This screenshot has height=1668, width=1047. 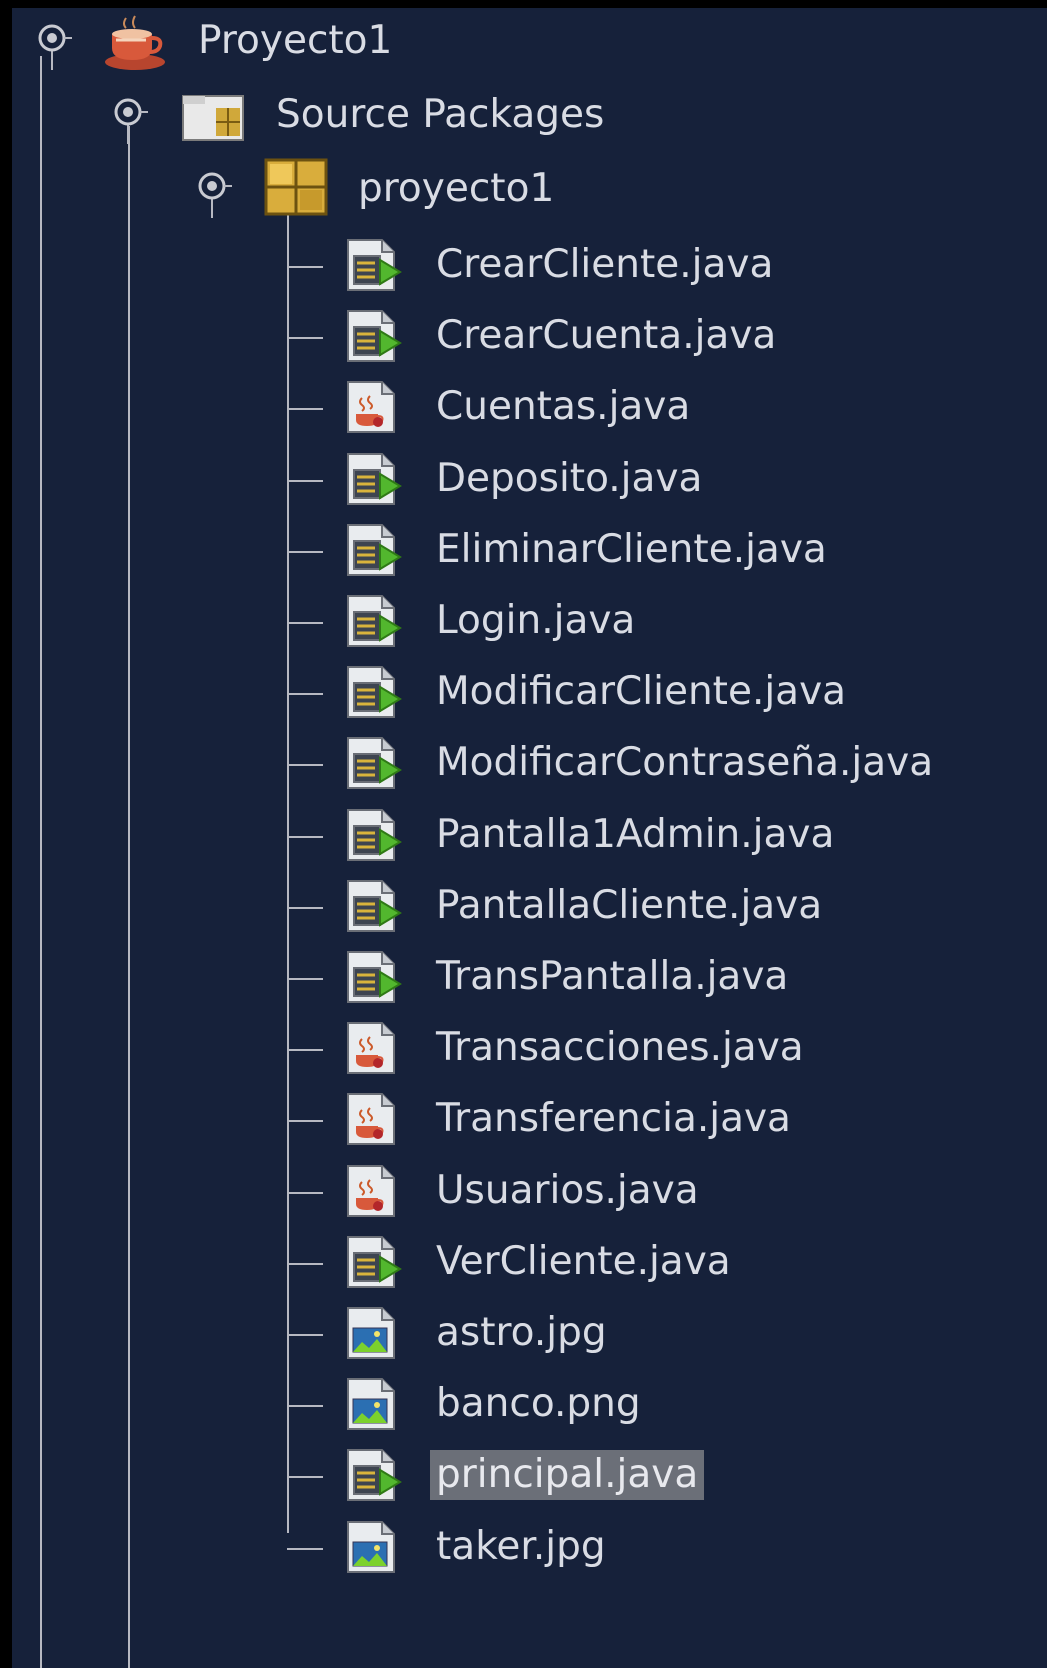 What do you see at coordinates (605, 264) in the screenshot?
I see `file-label: CrearCliente.java` at bounding box center [605, 264].